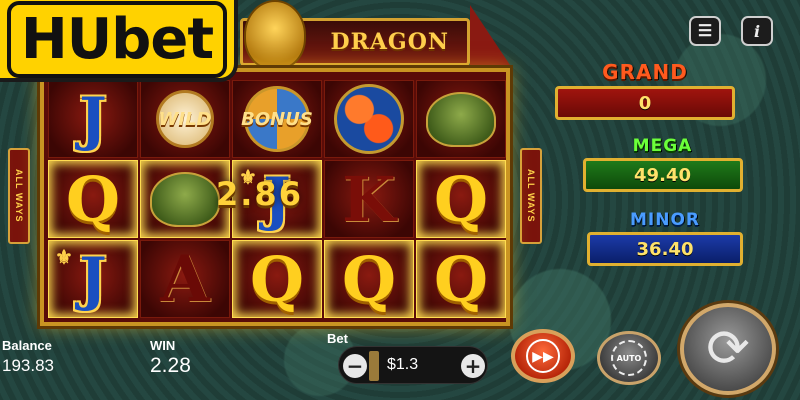 This screenshot has width=800, height=400. I want to click on jackpot-grand-value: 0, so click(645, 103).